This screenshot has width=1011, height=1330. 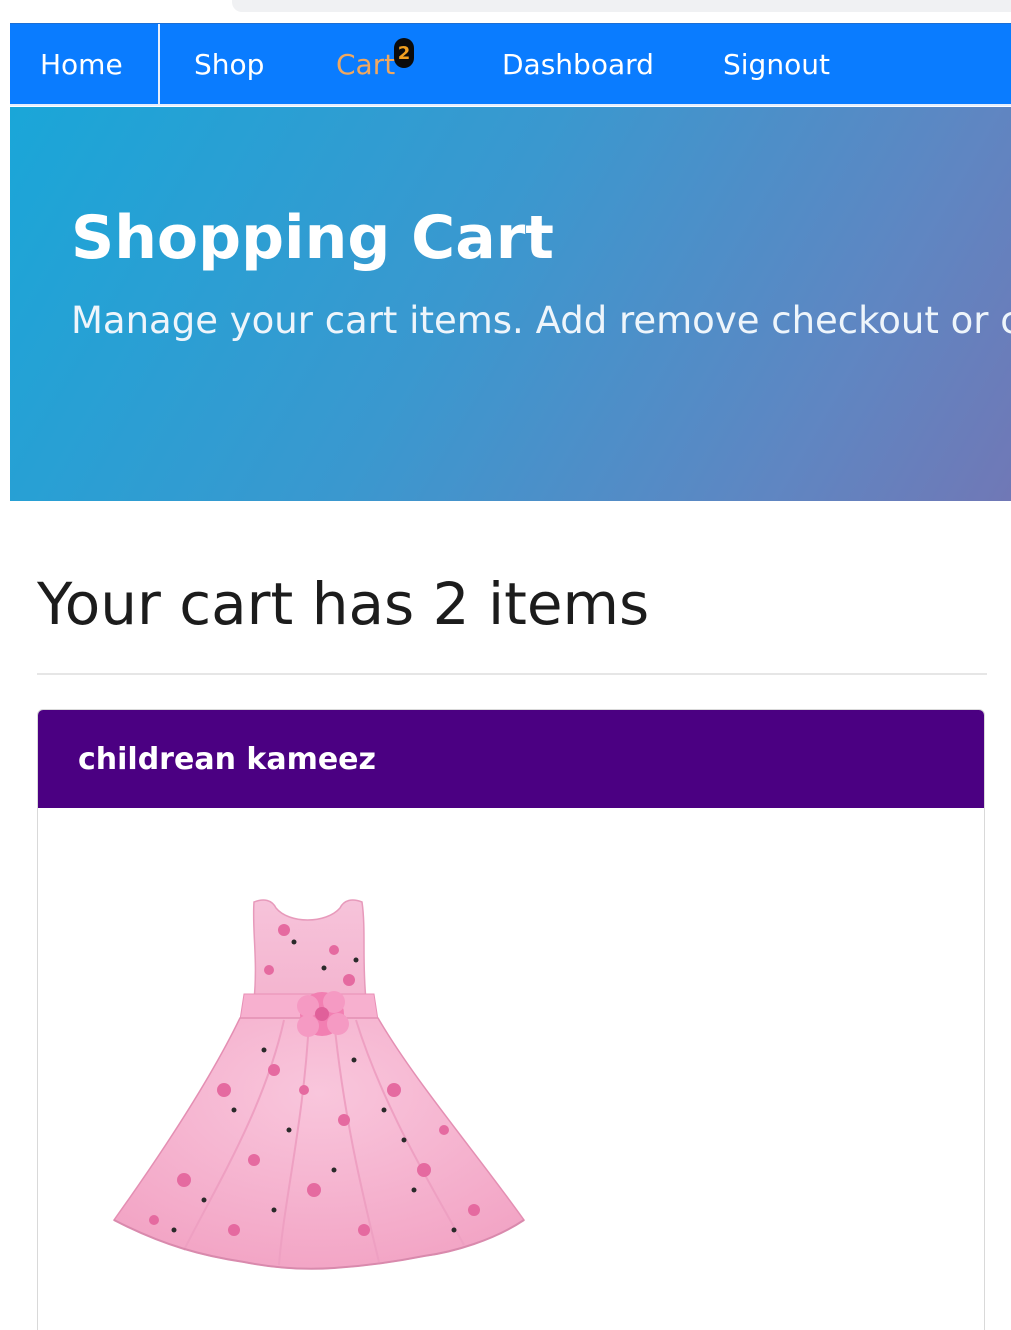 What do you see at coordinates (81, 64) in the screenshot?
I see `nav-home-label: Home` at bounding box center [81, 64].